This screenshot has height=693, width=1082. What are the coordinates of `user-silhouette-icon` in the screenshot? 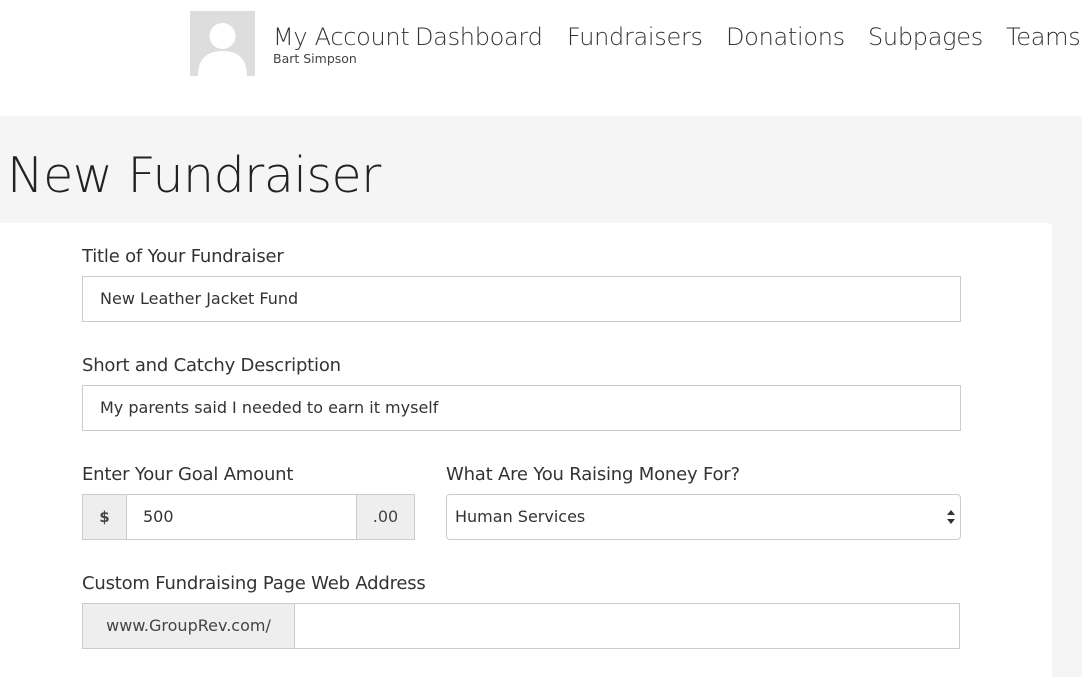 It's located at (222, 43).